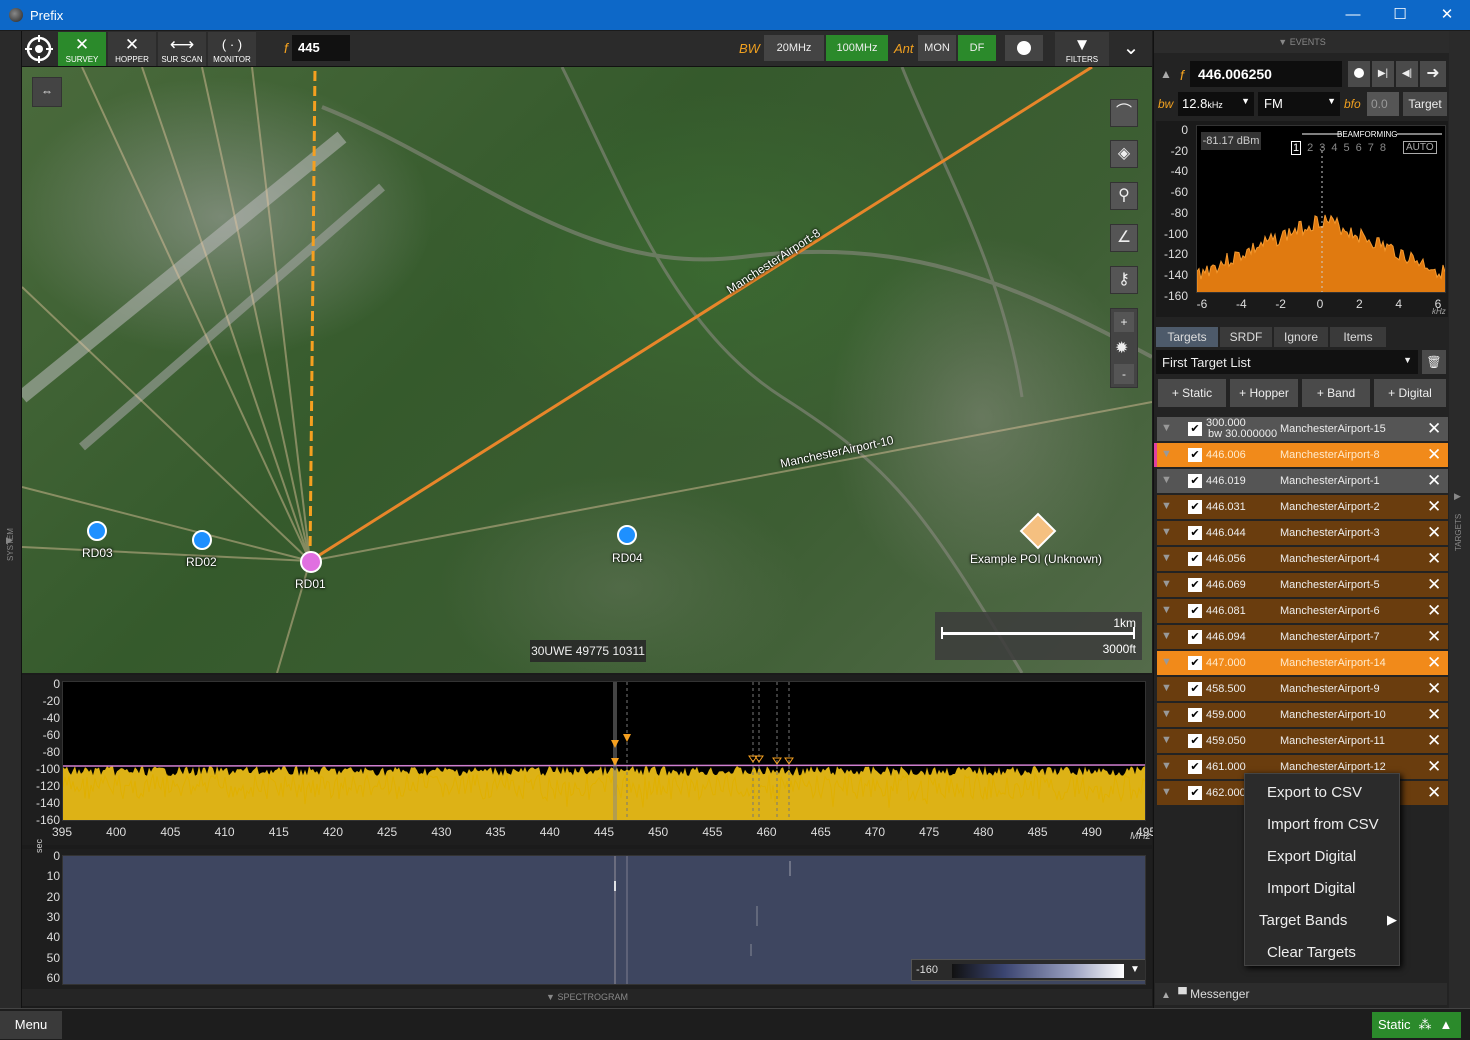 This screenshot has height=1040, width=1470. What do you see at coordinates (1420, 147) in the screenshot?
I see `beam-auto-toggle: AUTO` at bounding box center [1420, 147].